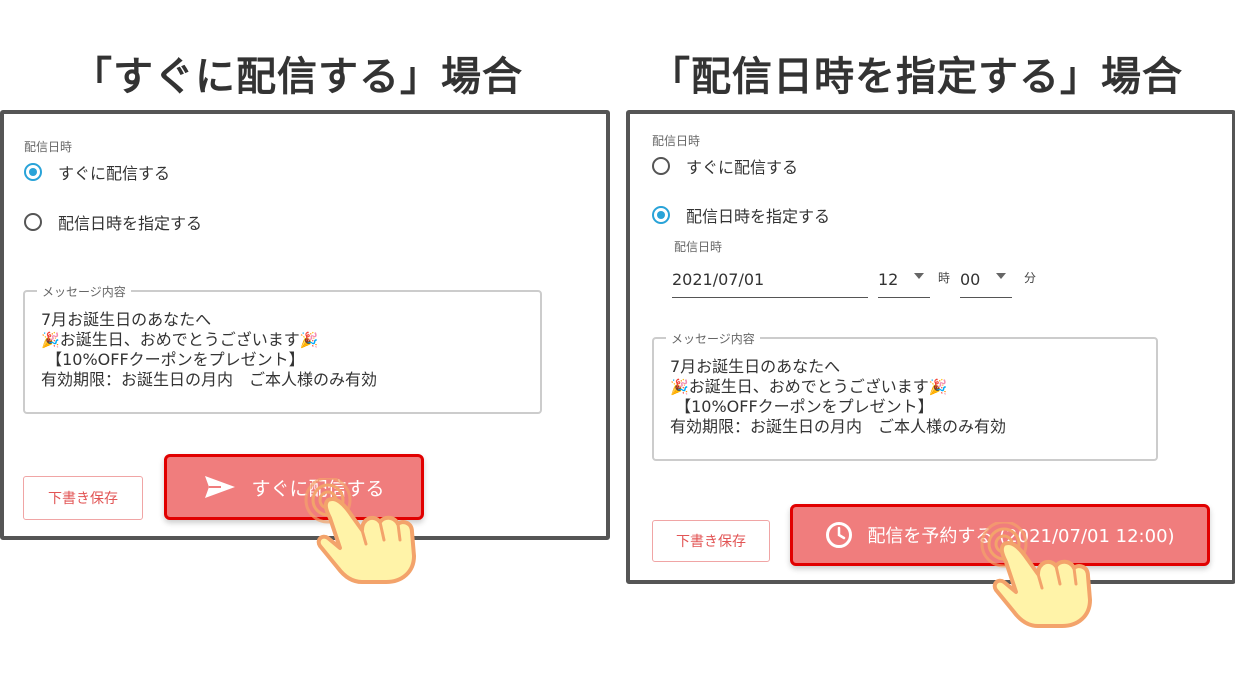 This screenshot has height=679, width=1235. Describe the element at coordinates (770, 282) in the screenshot. I see `date-input: 2021/07/01` at that location.